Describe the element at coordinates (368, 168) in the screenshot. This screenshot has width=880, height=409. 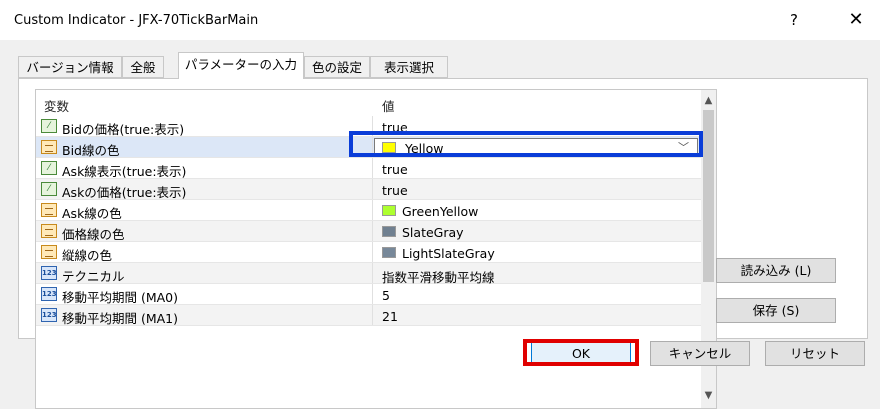
I see `table-row: ⁄ Ask線表示(true:表示) true` at that location.